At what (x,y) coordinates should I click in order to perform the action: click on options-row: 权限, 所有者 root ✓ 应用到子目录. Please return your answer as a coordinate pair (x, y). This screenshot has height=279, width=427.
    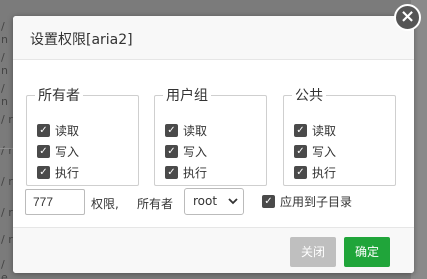
    Looking at the image, I should click on (213, 202).